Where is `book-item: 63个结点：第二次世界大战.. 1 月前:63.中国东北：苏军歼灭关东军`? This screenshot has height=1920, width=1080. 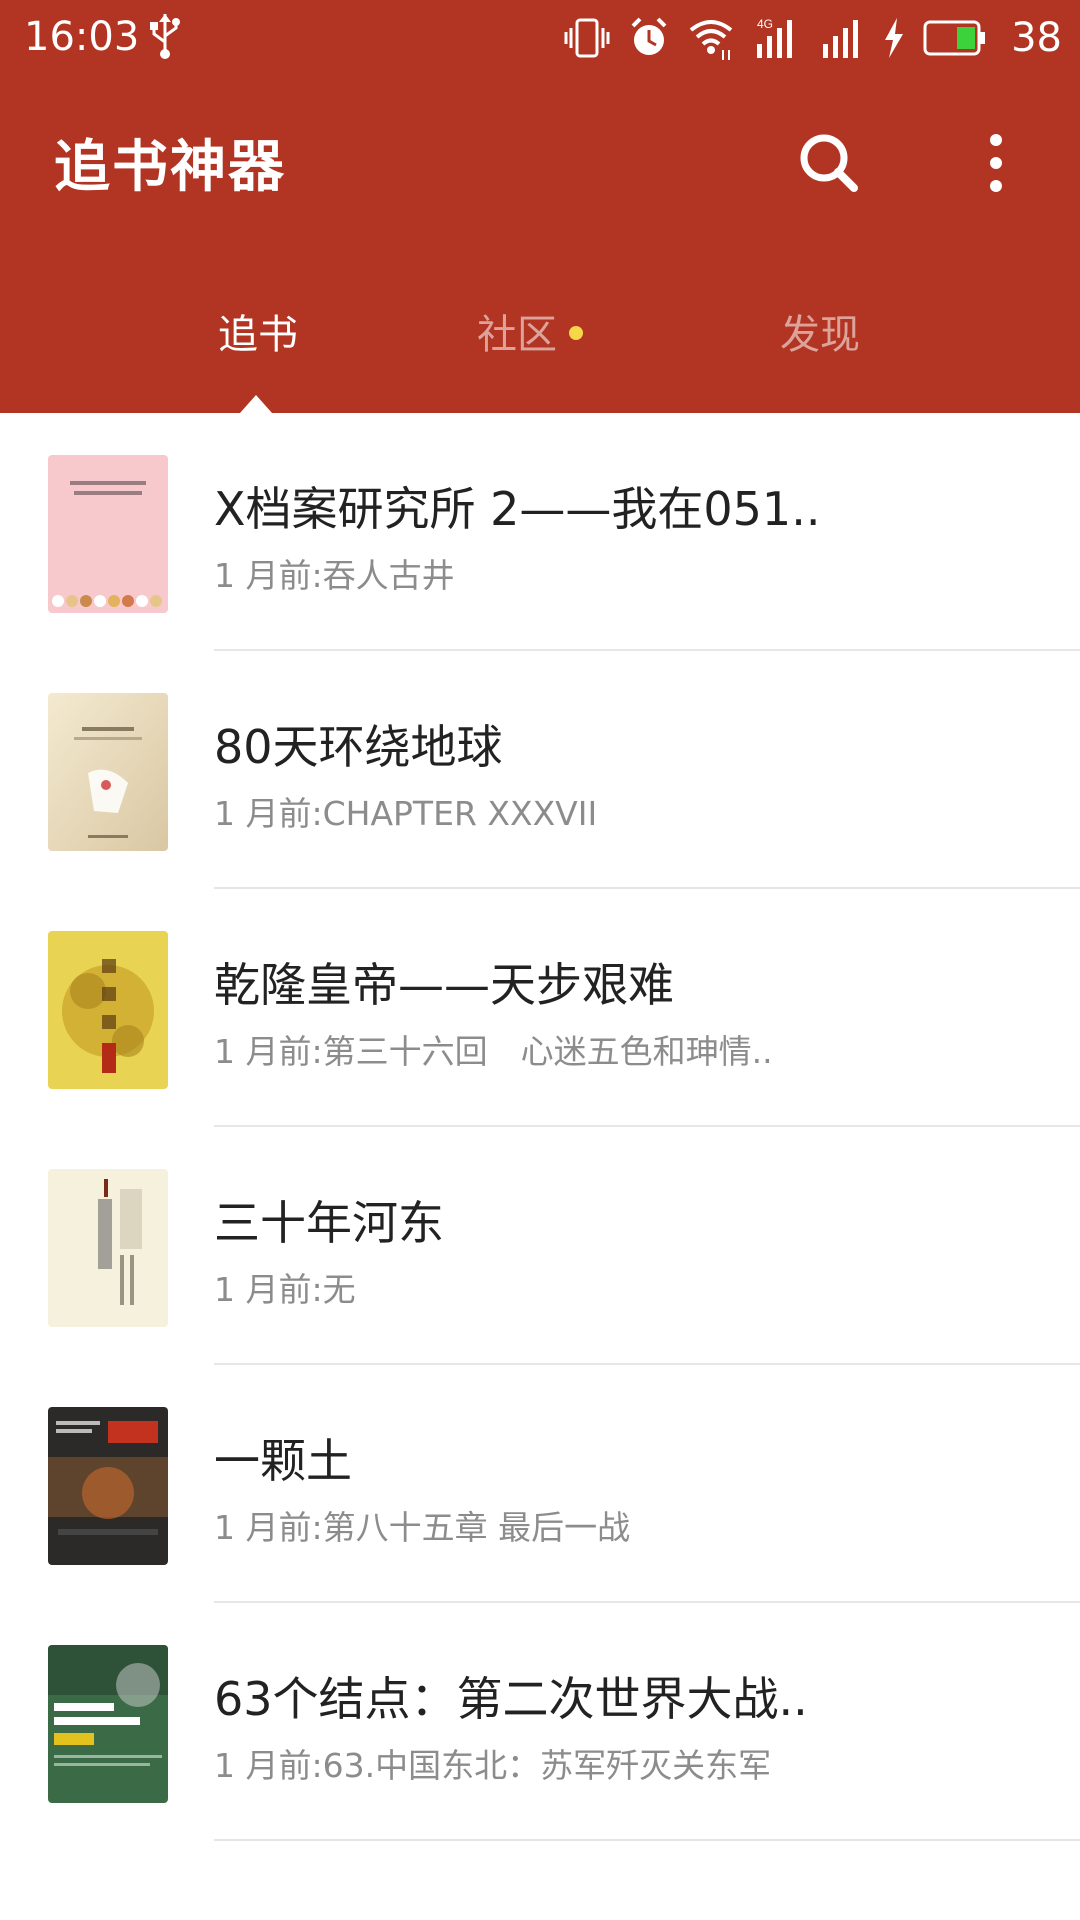 book-item: 63个结点：第二次世界大战.. 1 月前:63.中国东北：苏军歼灭关东军 is located at coordinates (540, 1722).